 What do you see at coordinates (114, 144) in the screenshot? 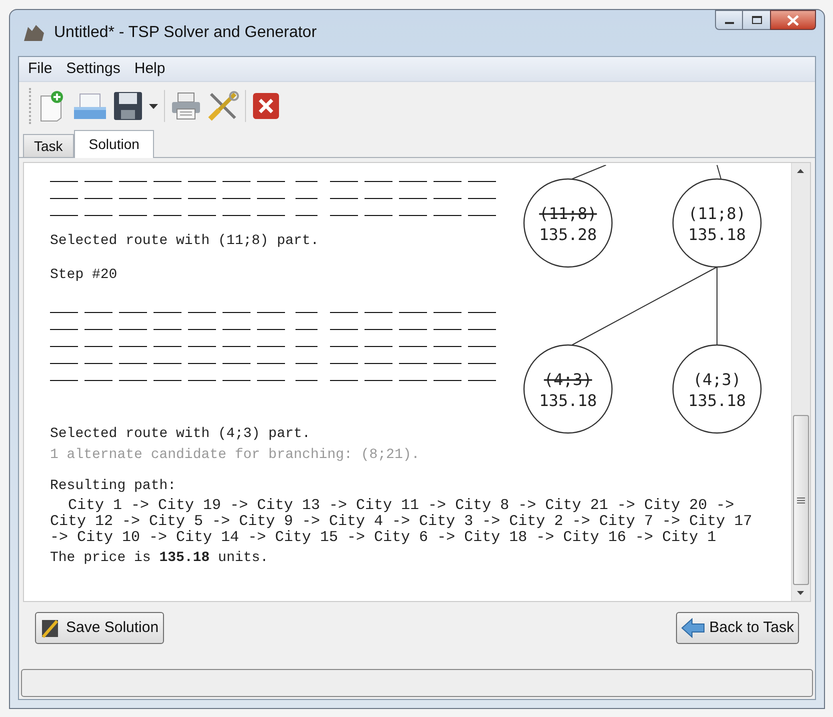
I see `tab: Solution` at bounding box center [114, 144].